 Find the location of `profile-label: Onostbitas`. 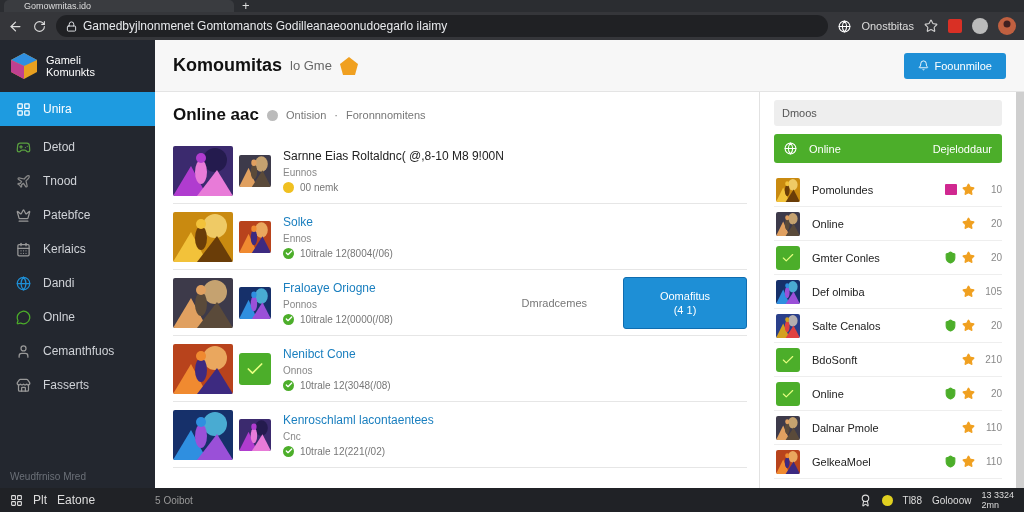

profile-label: Onostbitas is located at coordinates (887, 26).